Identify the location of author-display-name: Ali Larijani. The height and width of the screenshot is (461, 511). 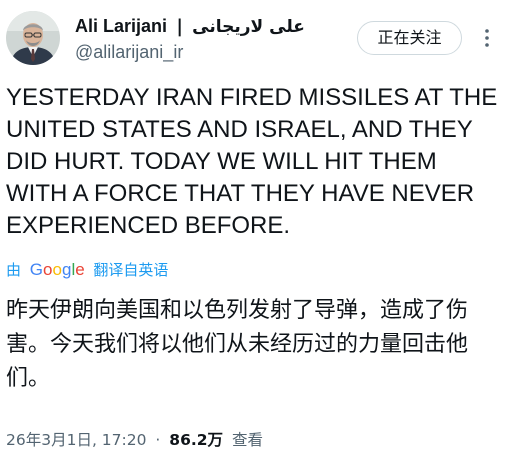
(121, 26).